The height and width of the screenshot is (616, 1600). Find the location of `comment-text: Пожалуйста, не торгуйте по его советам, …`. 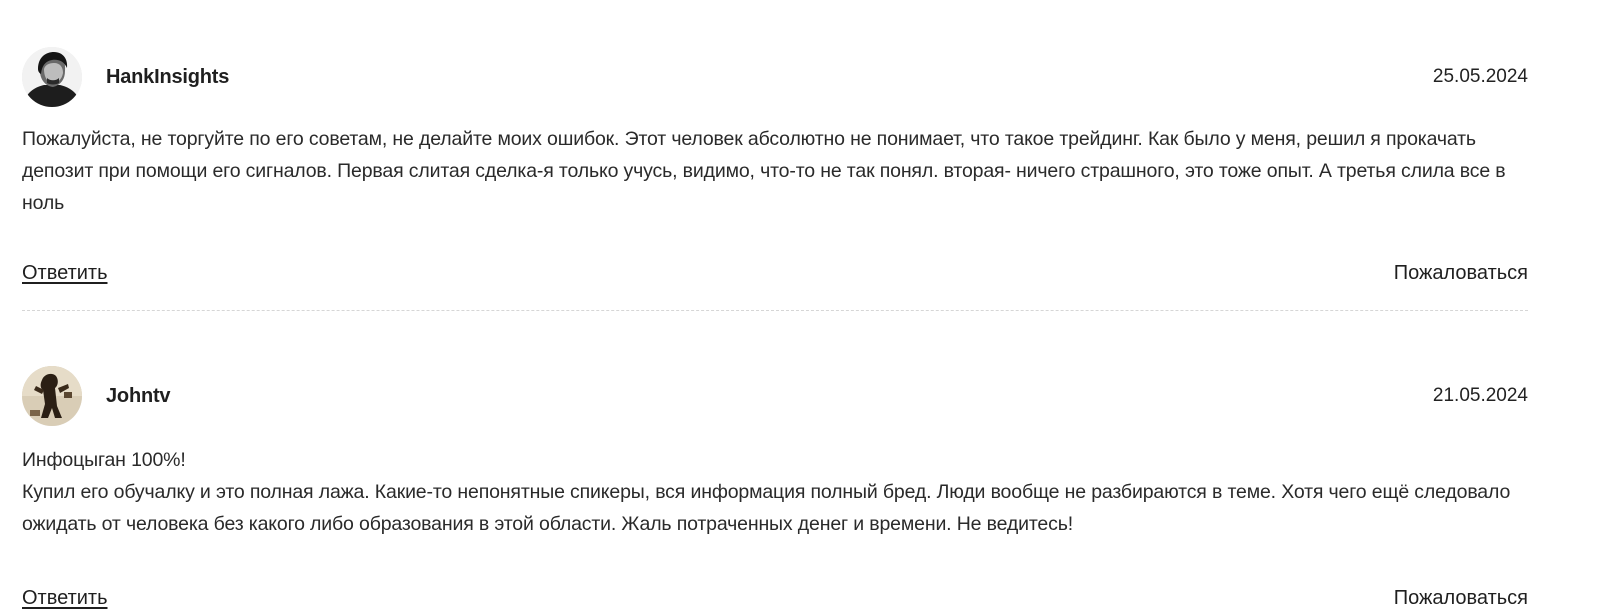

comment-text: Пожалуйста, не торгуйте по его советам, … is located at coordinates (764, 171).